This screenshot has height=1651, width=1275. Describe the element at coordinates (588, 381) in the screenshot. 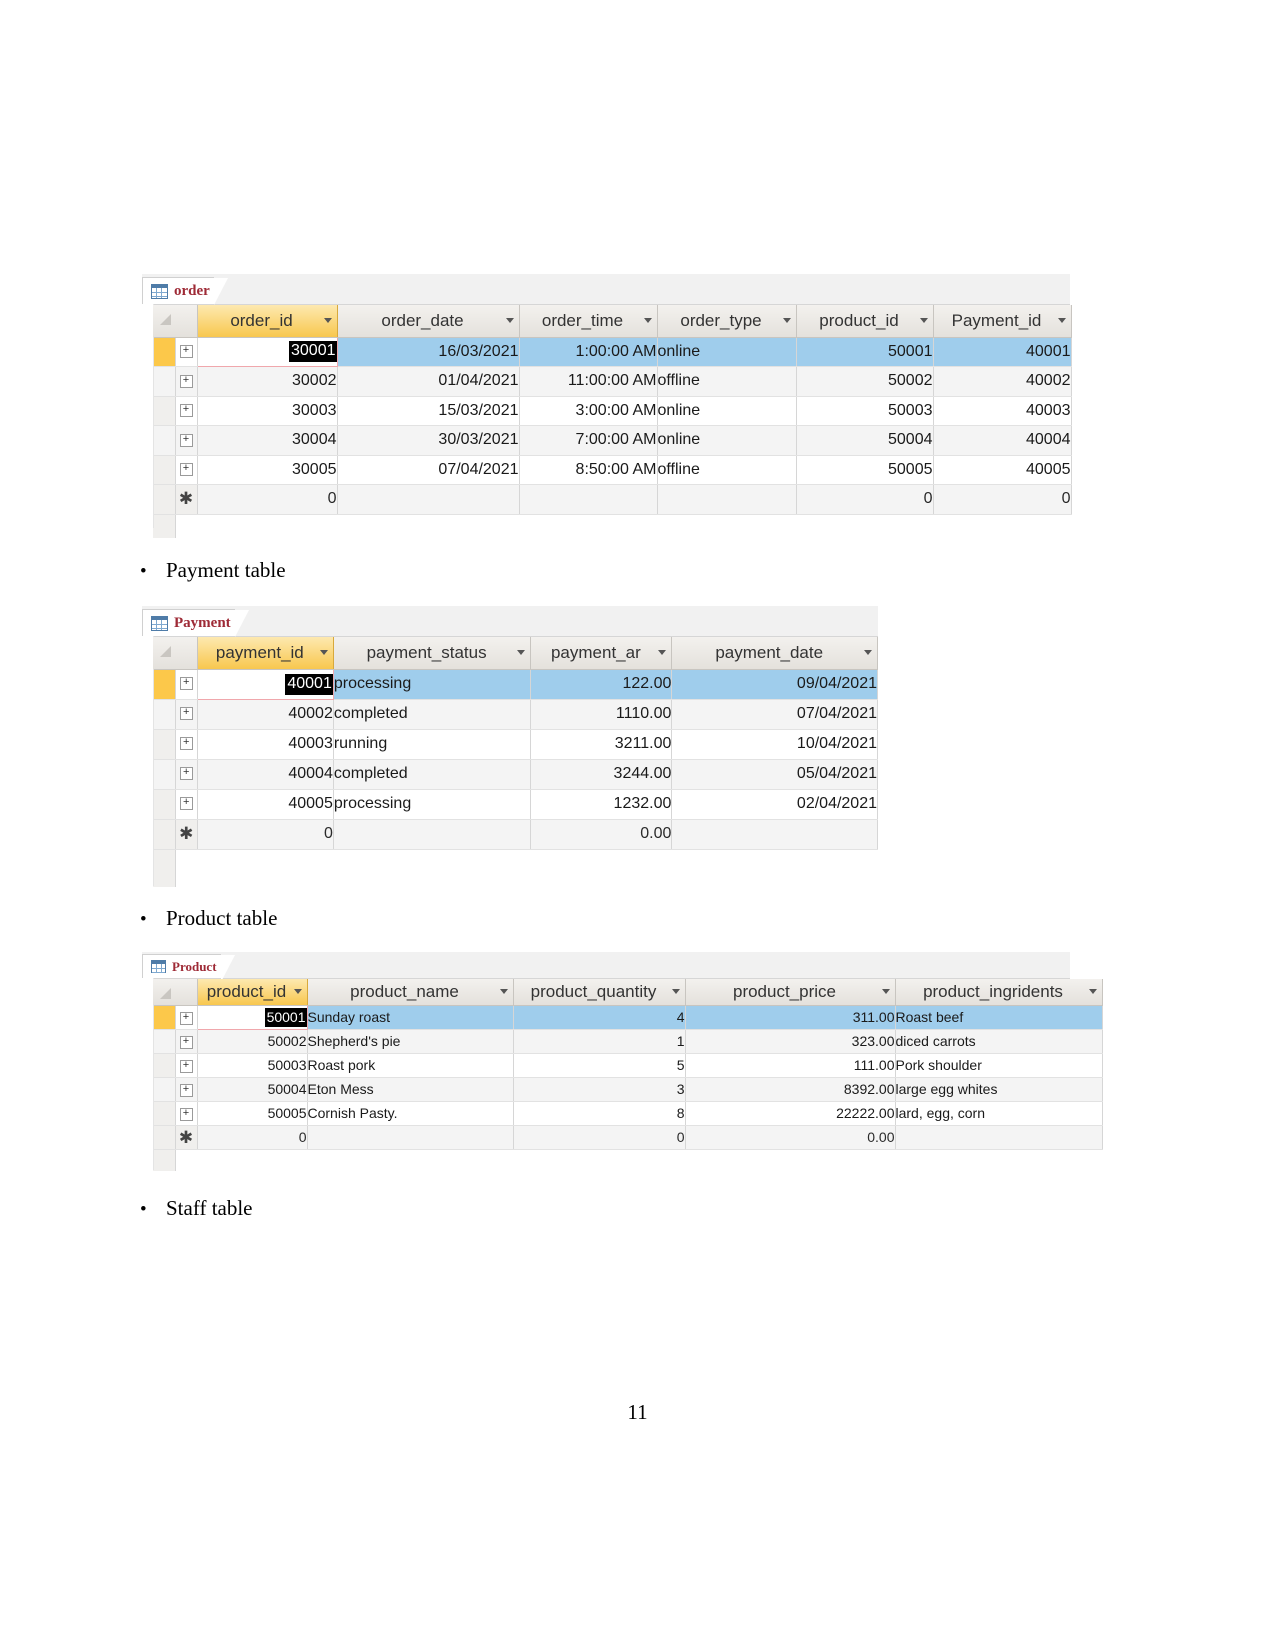

I see `cell-order_time: 11:00:00 AM` at that location.